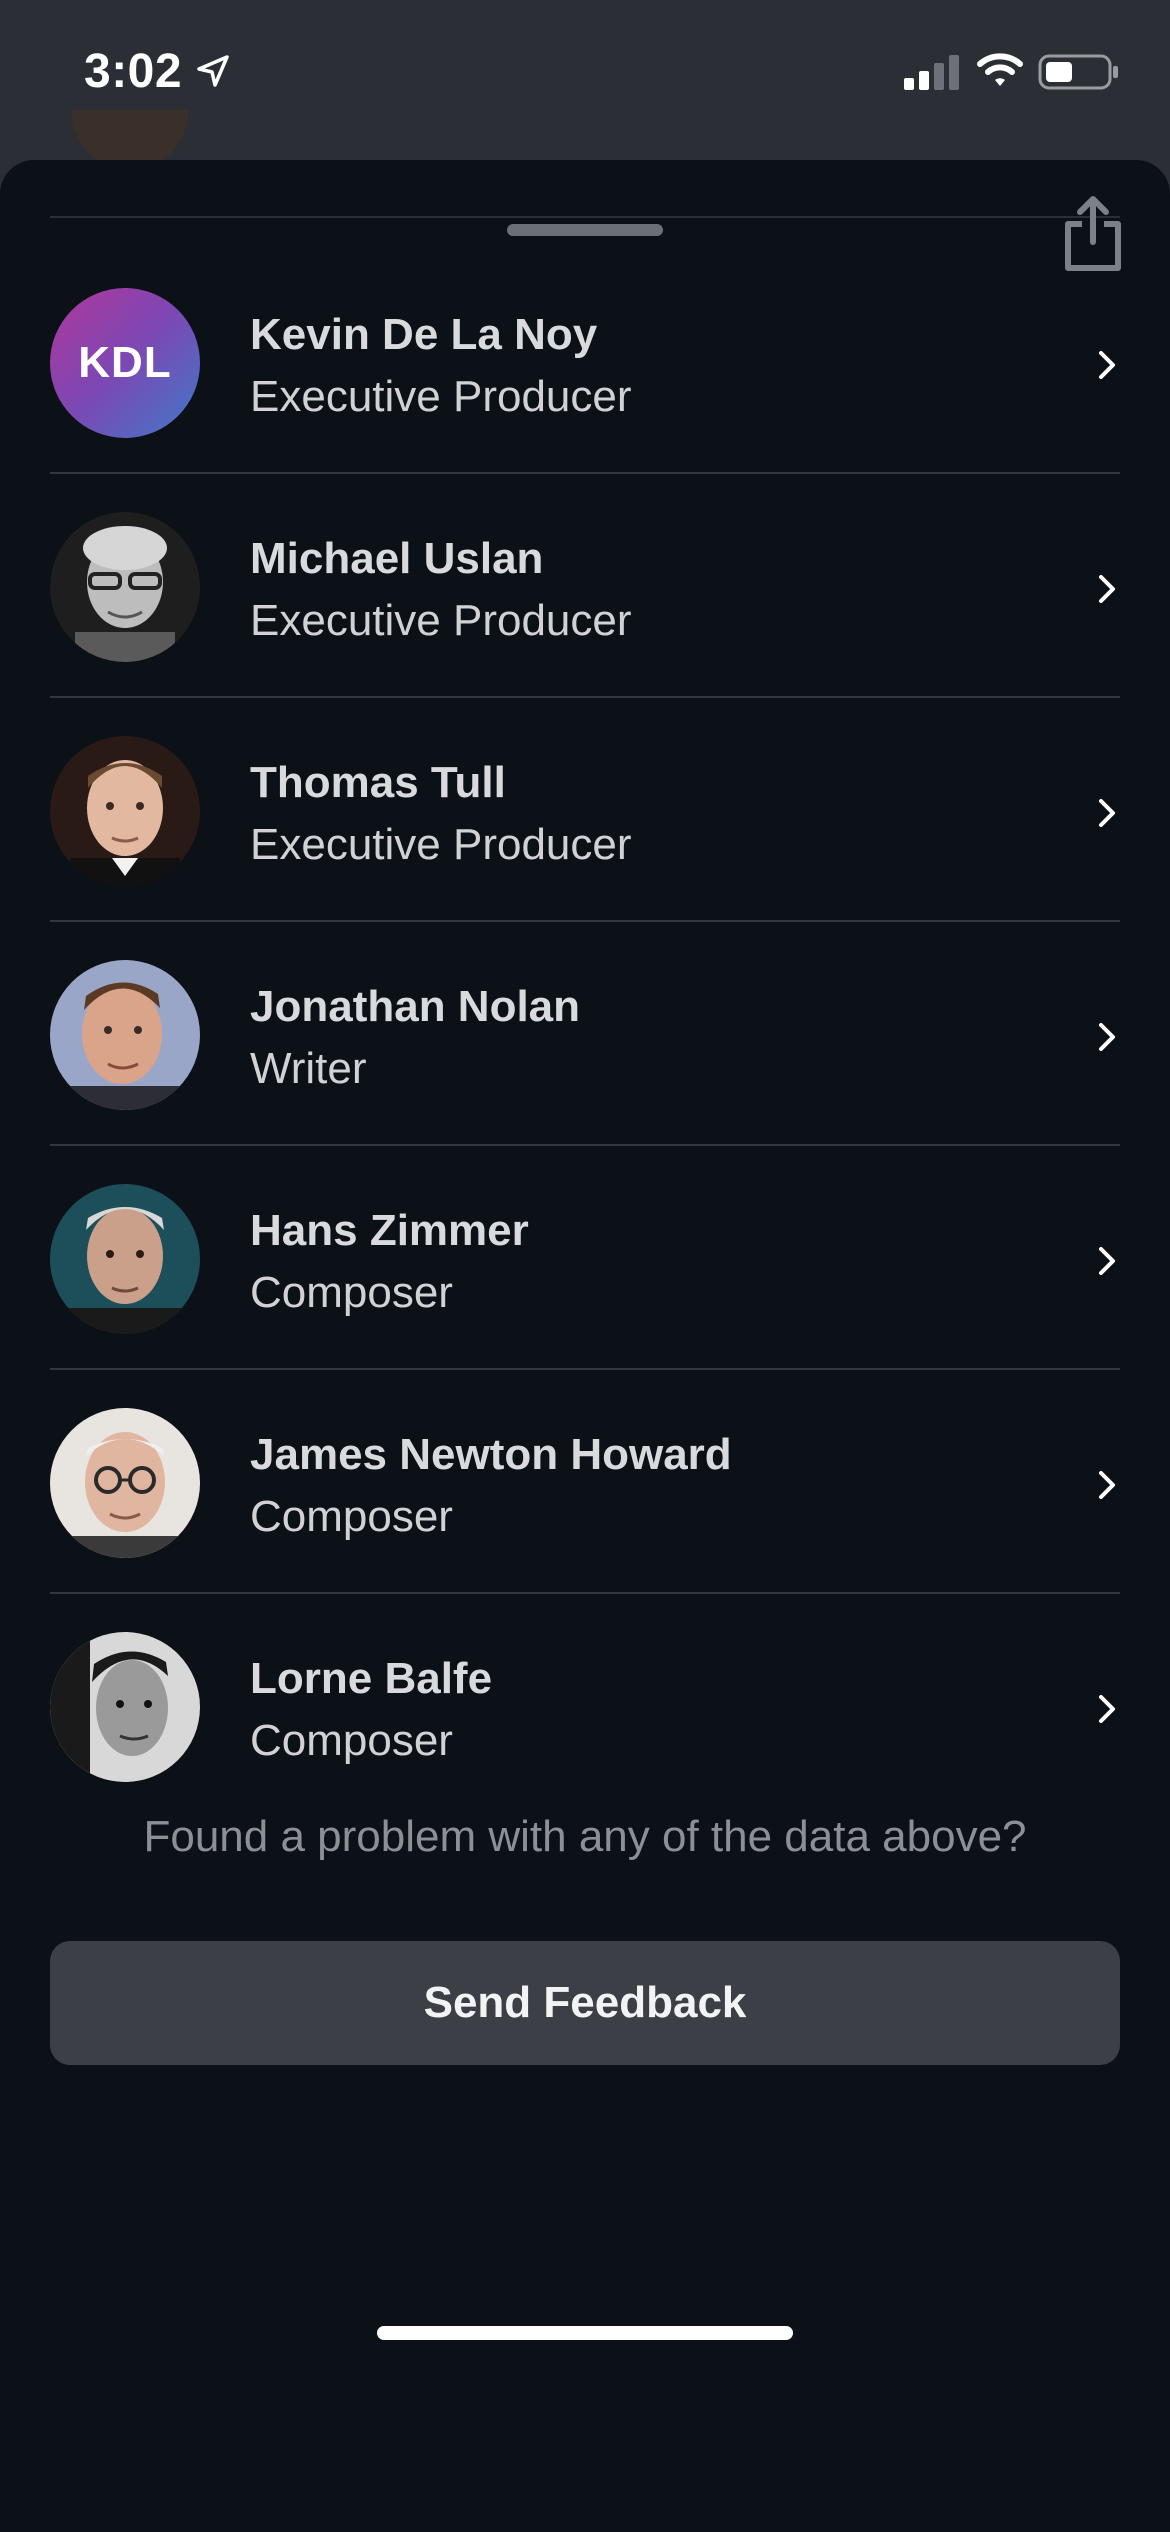 The height and width of the screenshot is (2532, 1170). Describe the element at coordinates (585, 2333) in the screenshot. I see `home-indicator` at that location.